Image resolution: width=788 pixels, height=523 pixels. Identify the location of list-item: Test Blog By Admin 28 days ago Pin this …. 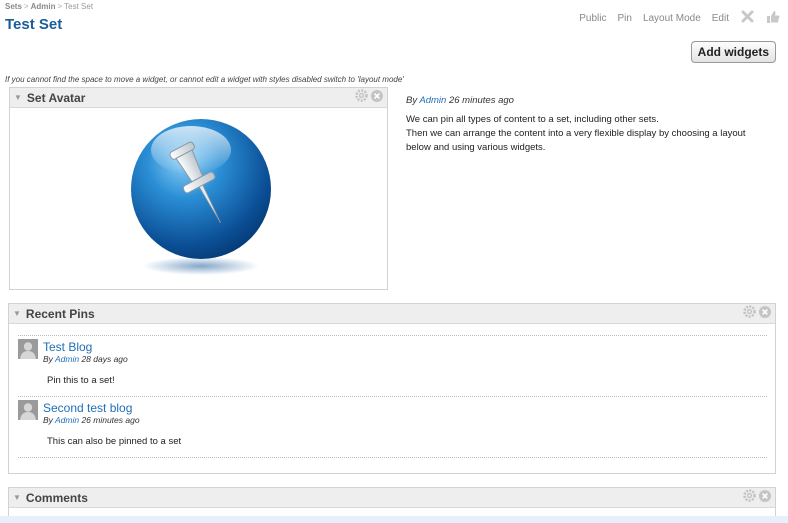
(392, 365).